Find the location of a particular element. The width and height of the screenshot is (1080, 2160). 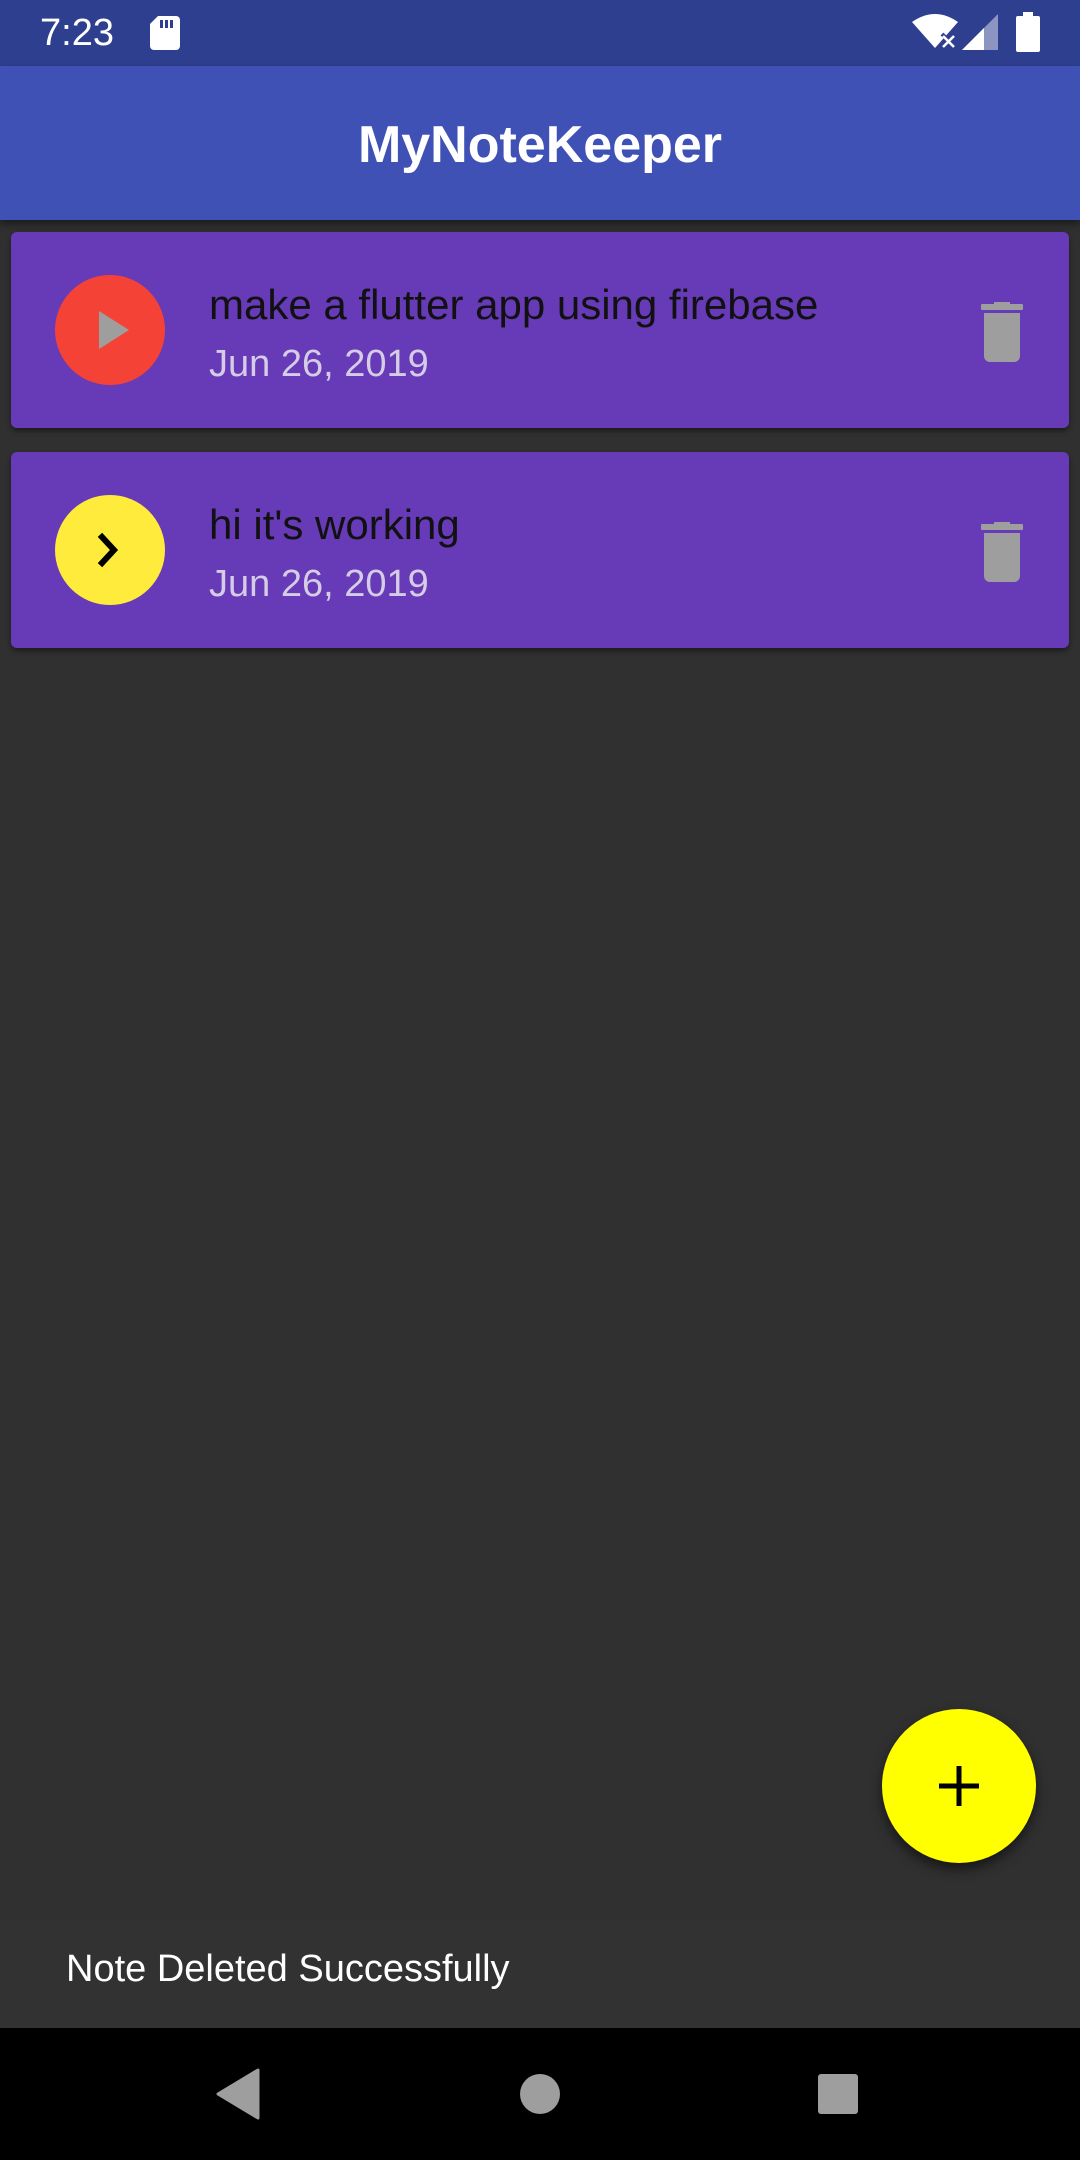

sd-card-icon is located at coordinates (165, 33).